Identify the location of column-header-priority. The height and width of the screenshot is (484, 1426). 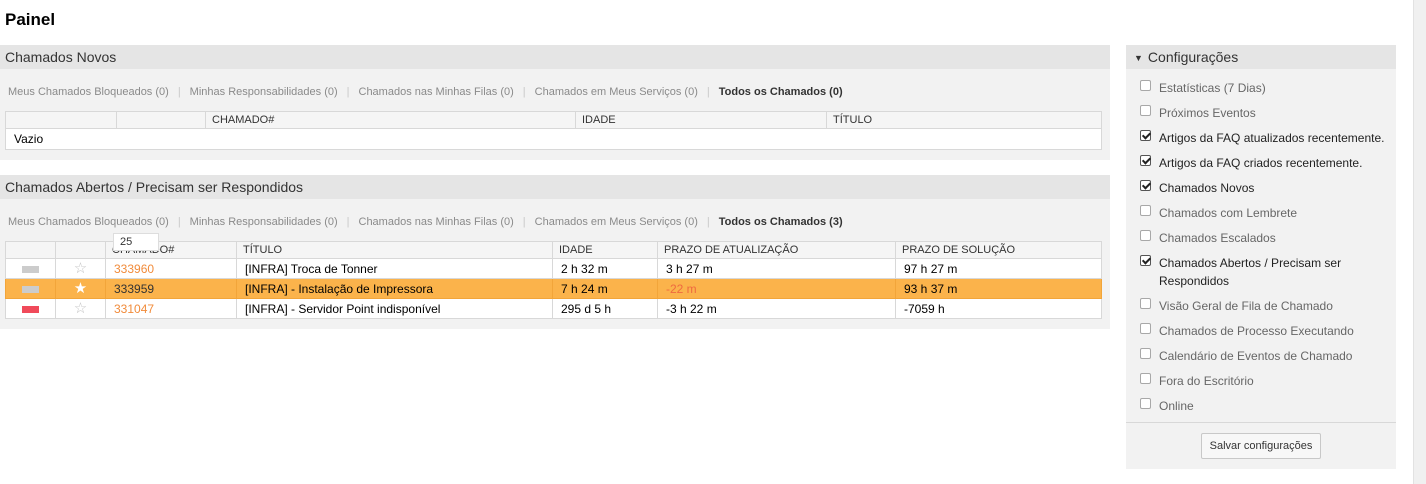
(30, 250).